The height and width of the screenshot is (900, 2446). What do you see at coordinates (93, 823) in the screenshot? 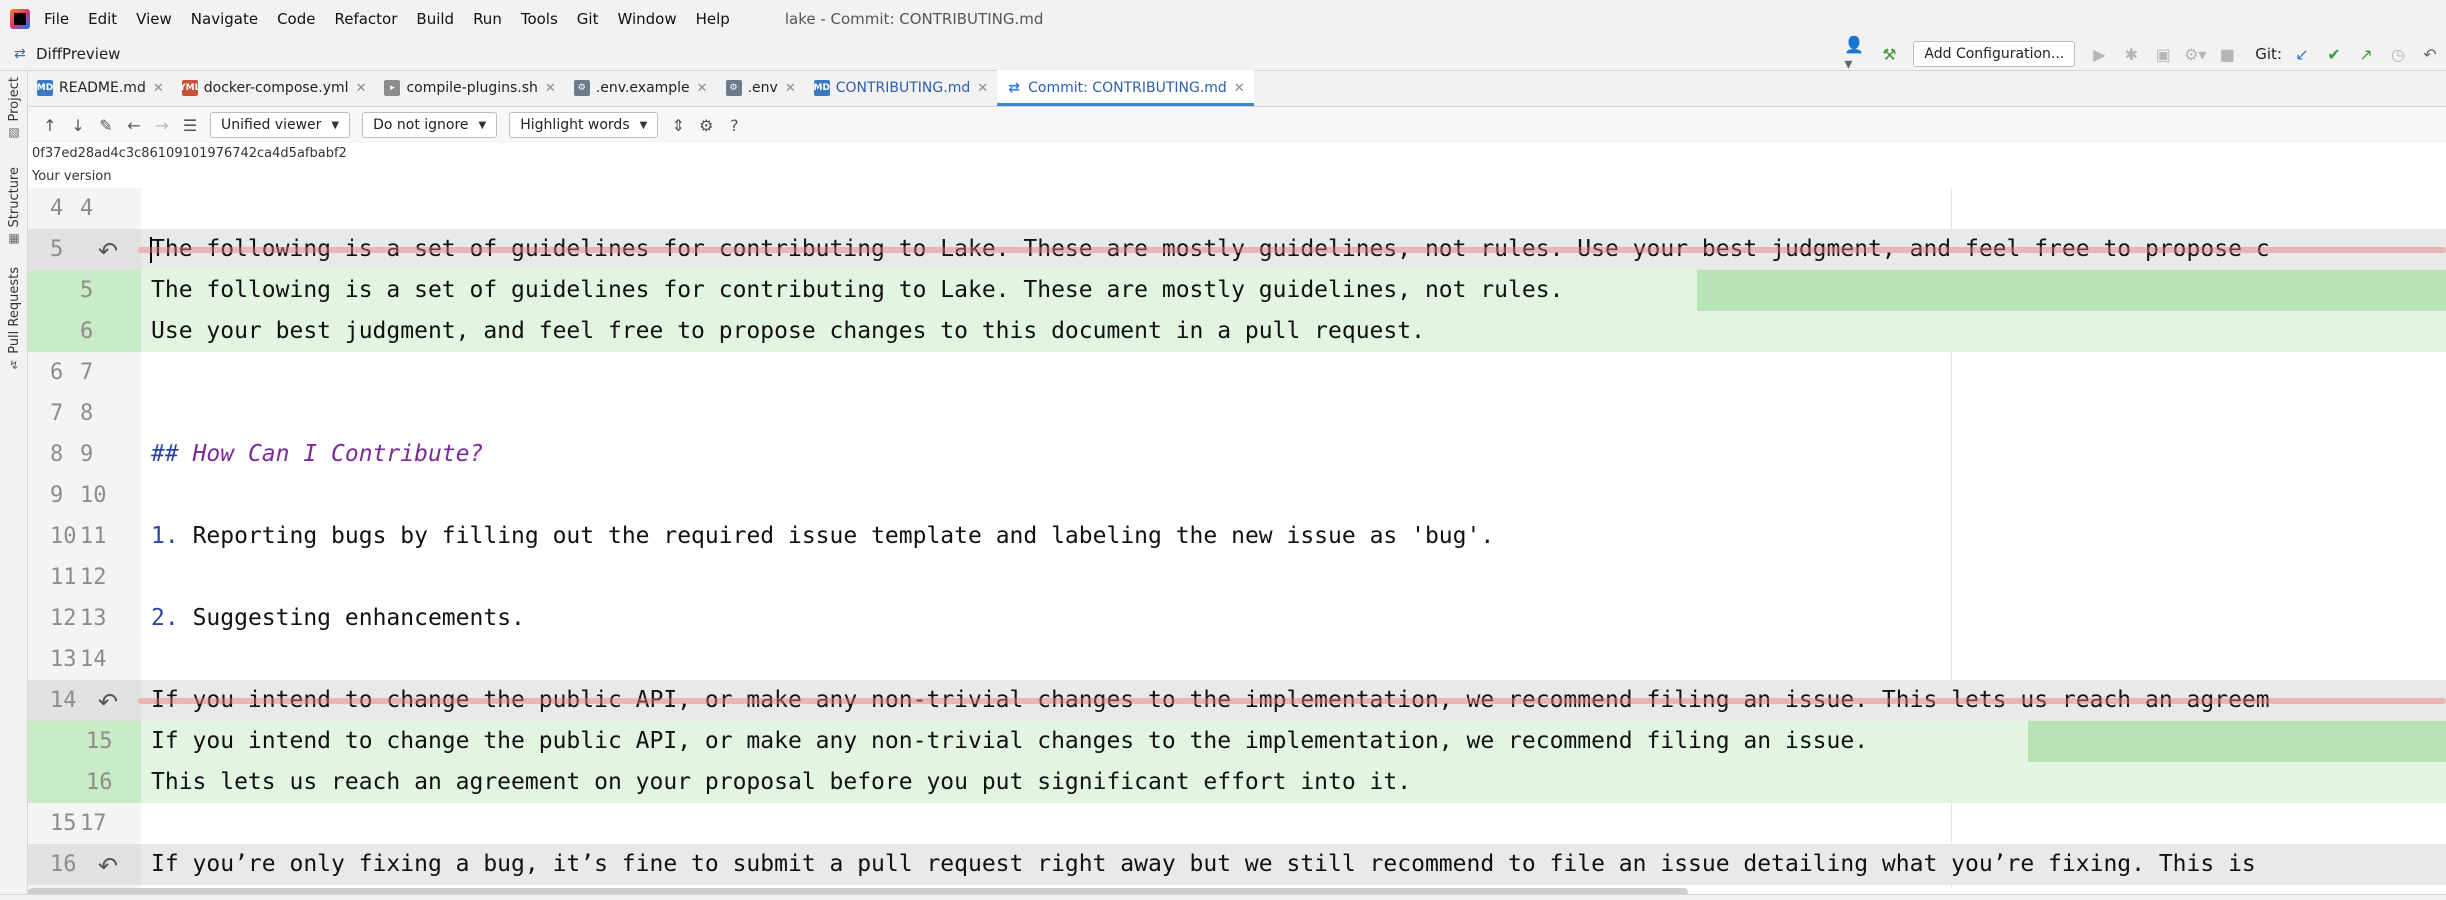
I see `new-line-number: 17` at bounding box center [93, 823].